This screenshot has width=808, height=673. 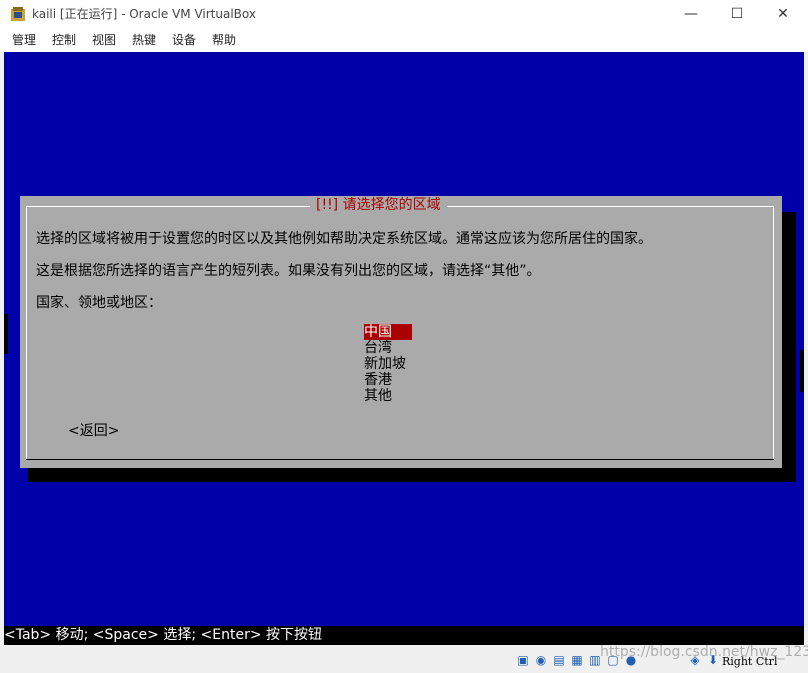 I want to click on keyboard-hint-bar: <Tab> 移动; <Space> 选择; <Enter> 按下按钮, so click(x=404, y=635).